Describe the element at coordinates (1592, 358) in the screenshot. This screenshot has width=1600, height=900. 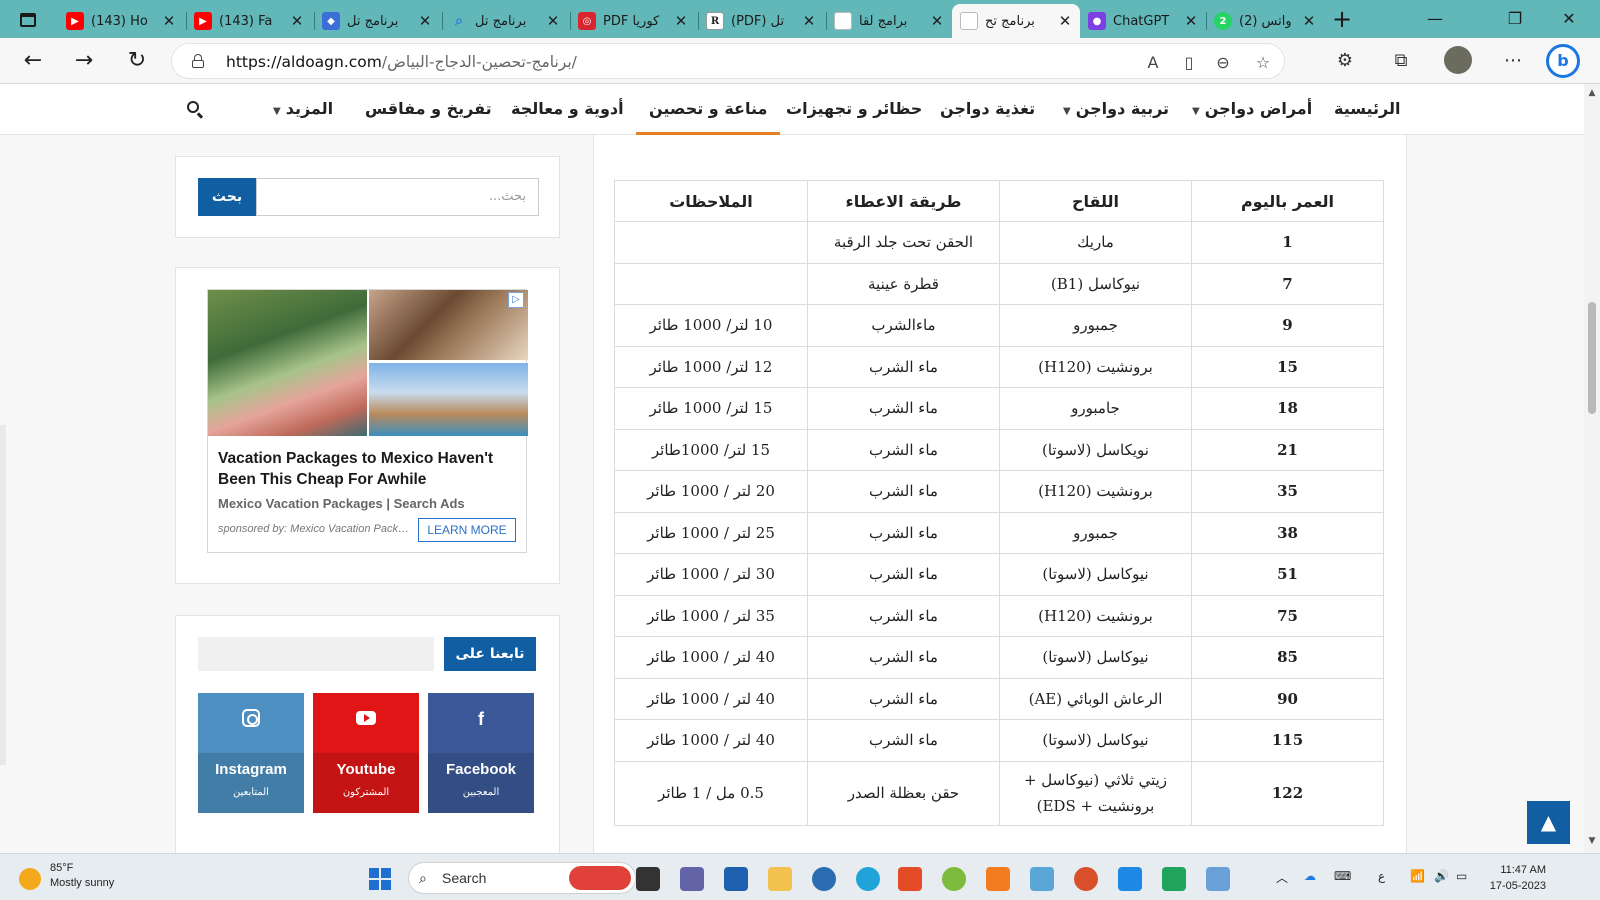
I see `scroll-thumb` at that location.